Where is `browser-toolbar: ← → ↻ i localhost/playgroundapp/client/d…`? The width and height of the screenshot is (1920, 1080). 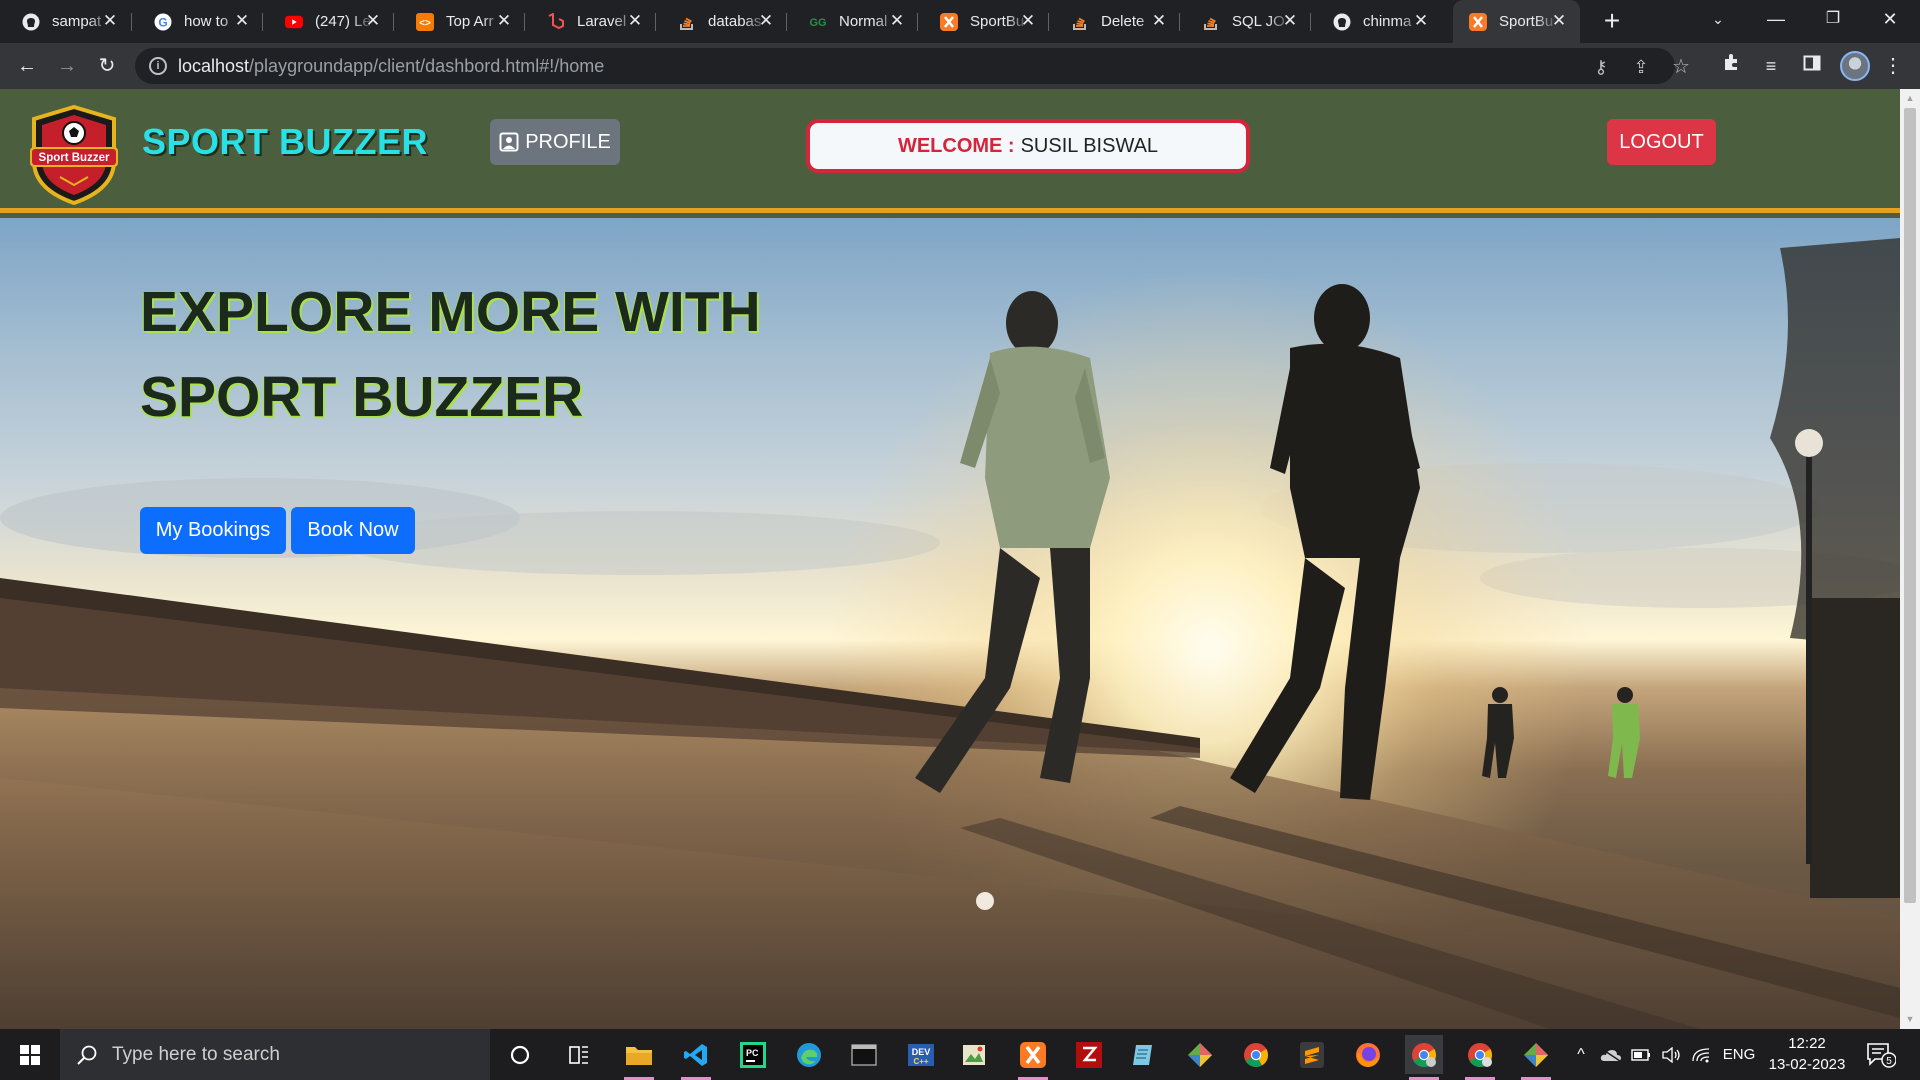 browser-toolbar: ← → ↻ i localhost/playgroundapp/client/d… is located at coordinates (960, 66).